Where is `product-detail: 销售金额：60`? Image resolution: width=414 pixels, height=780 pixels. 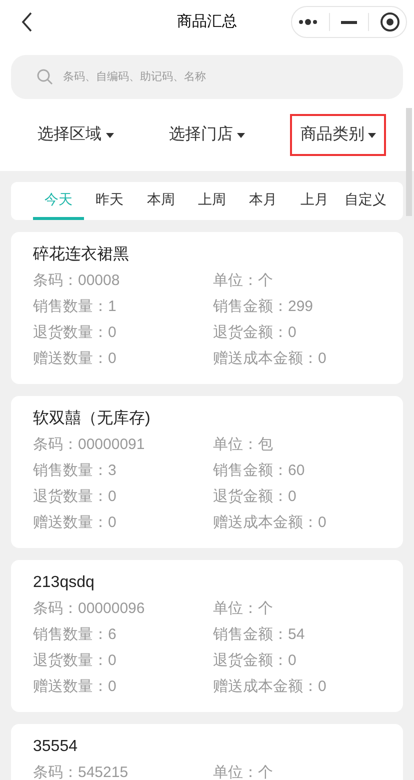
product-detail: 销售金额：60 is located at coordinates (259, 471).